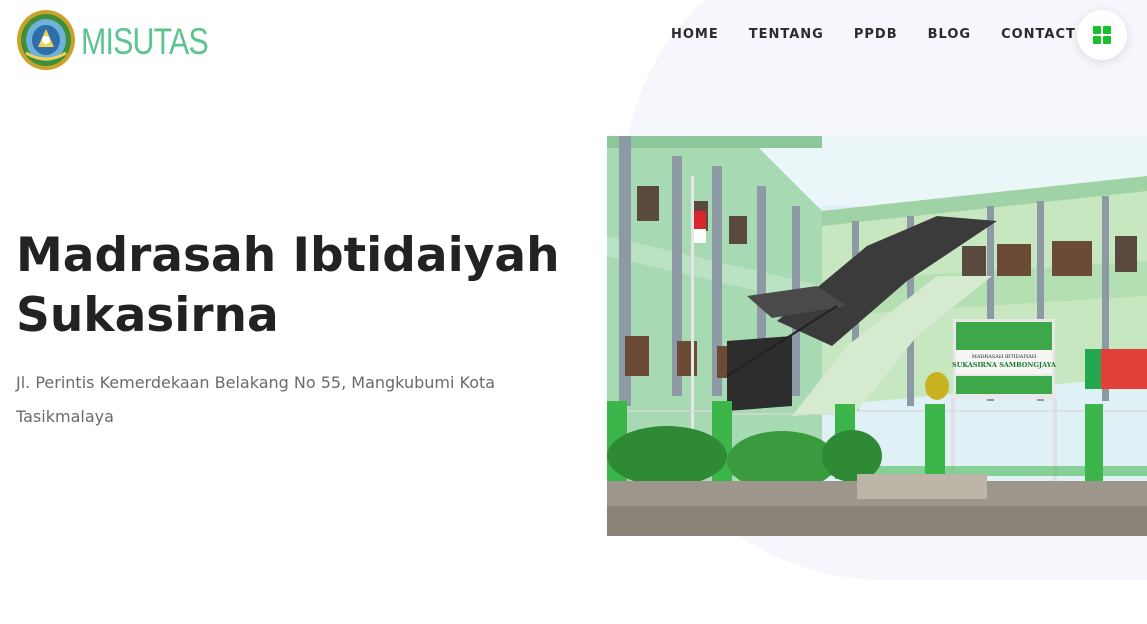  I want to click on hero-title-line2: Sukasirna, so click(147, 315).